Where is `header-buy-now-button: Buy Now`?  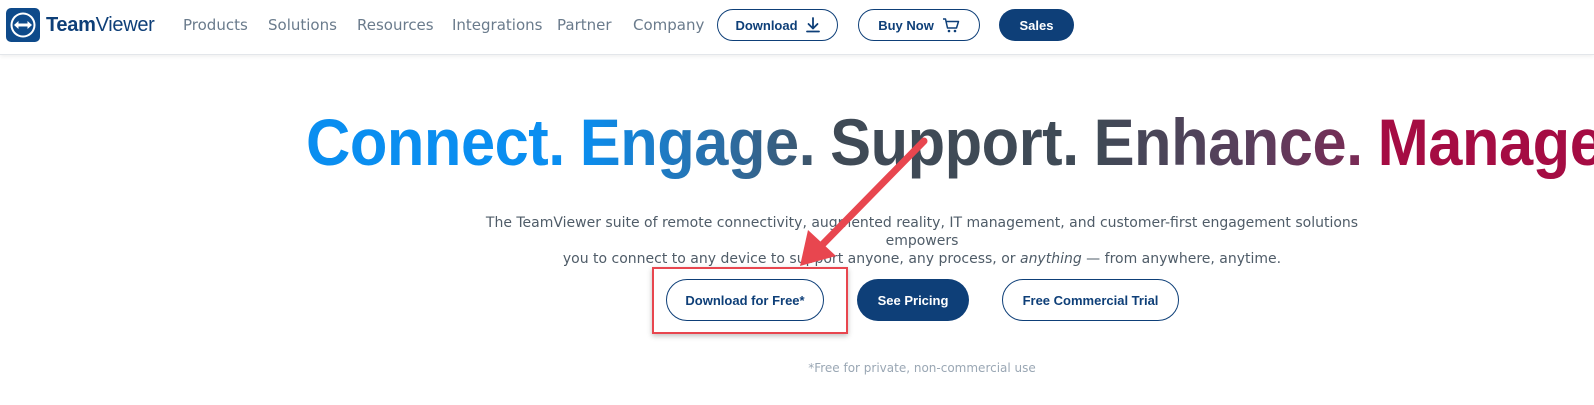 header-buy-now-button: Buy Now is located at coordinates (919, 25).